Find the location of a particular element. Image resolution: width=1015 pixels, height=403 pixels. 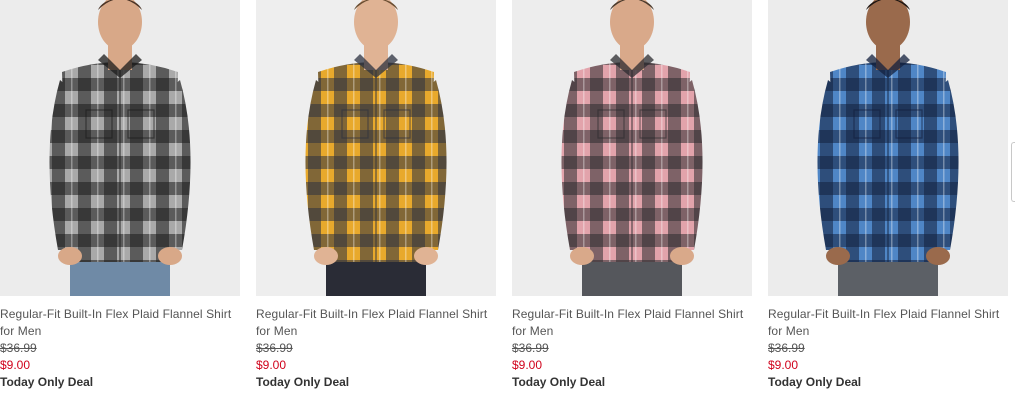

carousel-next-handle is located at coordinates (1013, 172).